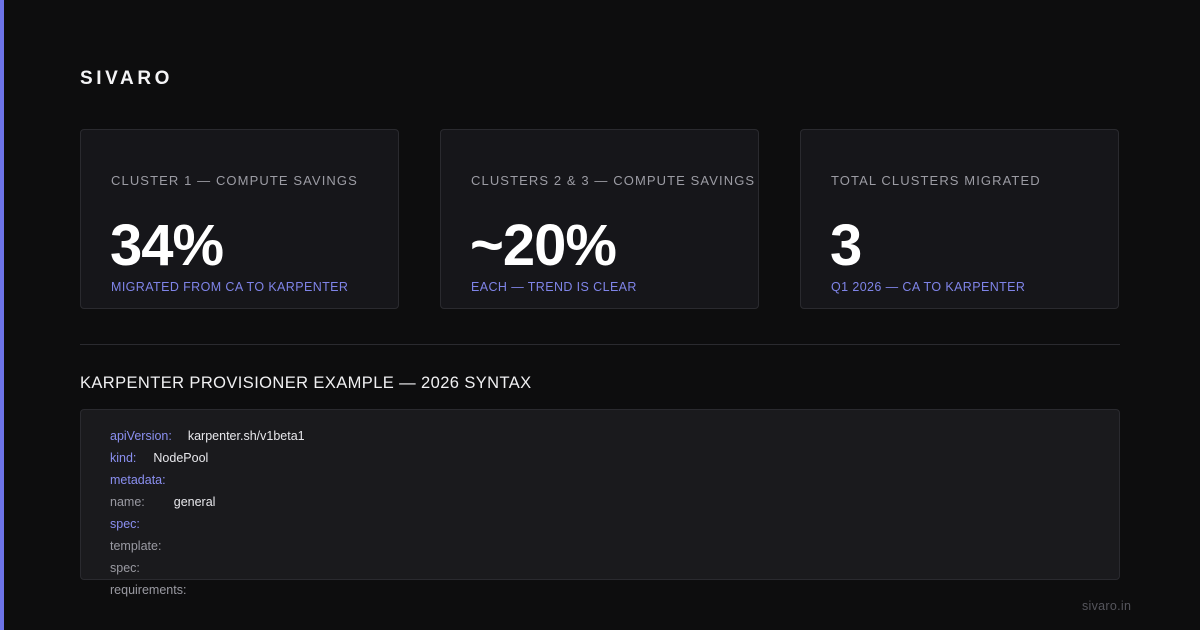 This screenshot has width=1200, height=630. What do you see at coordinates (554, 287) in the screenshot?
I see `stat-caption: EACH — TREND IS CLEAR` at bounding box center [554, 287].